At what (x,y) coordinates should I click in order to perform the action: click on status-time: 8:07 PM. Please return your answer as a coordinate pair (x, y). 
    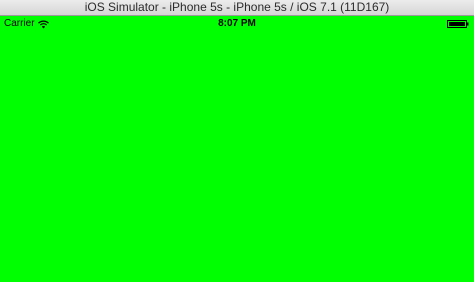
    Looking at the image, I should click on (237, 23).